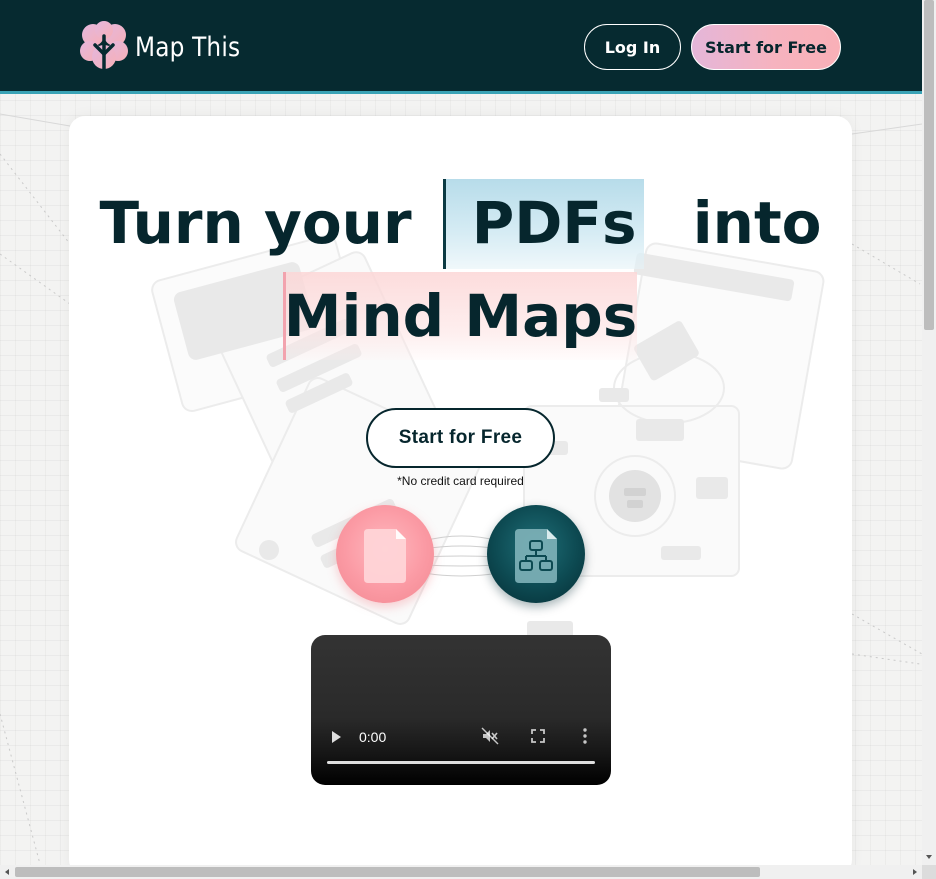 This screenshot has height=879, width=936. Describe the element at coordinates (632, 47) in the screenshot. I see `login-button: Log In` at that location.